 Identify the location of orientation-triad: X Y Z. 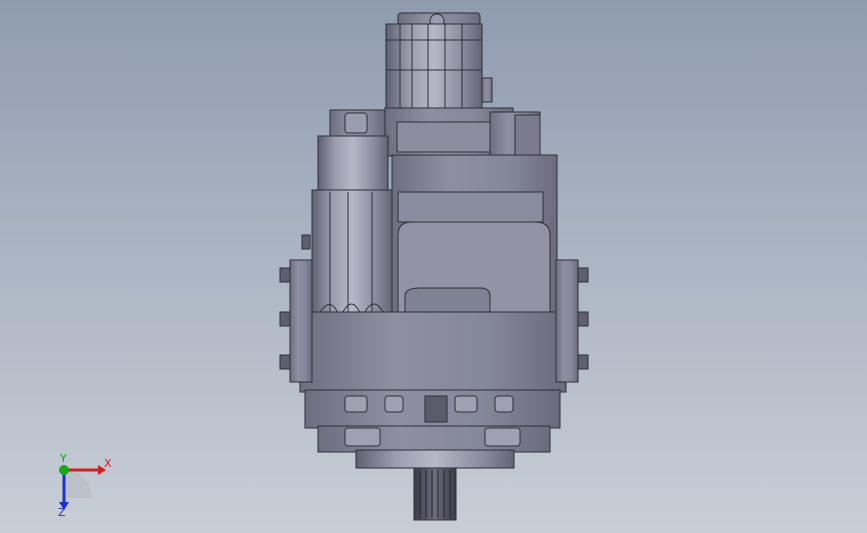
(80, 485).